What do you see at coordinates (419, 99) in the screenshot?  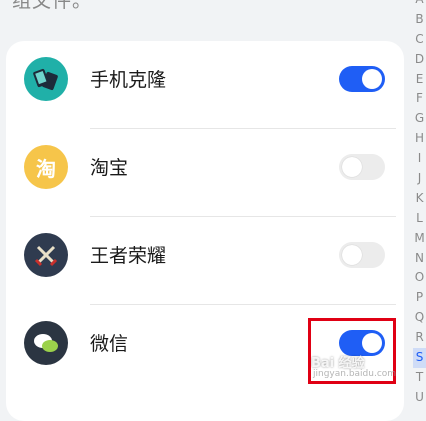 I see `index-letter: F` at bounding box center [419, 99].